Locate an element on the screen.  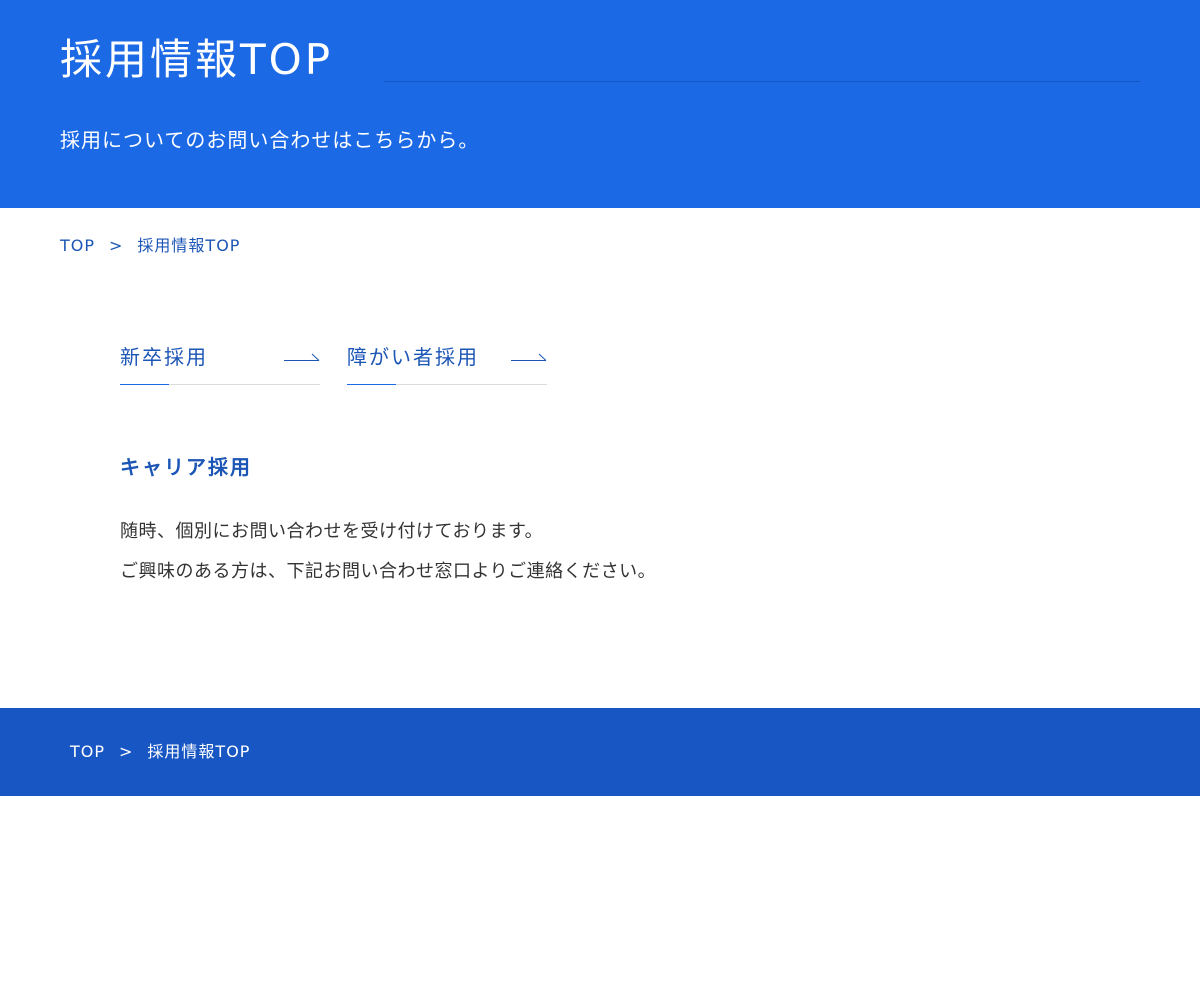
footer-breadcrumb-current: 採用情報TOP is located at coordinates (199, 751).